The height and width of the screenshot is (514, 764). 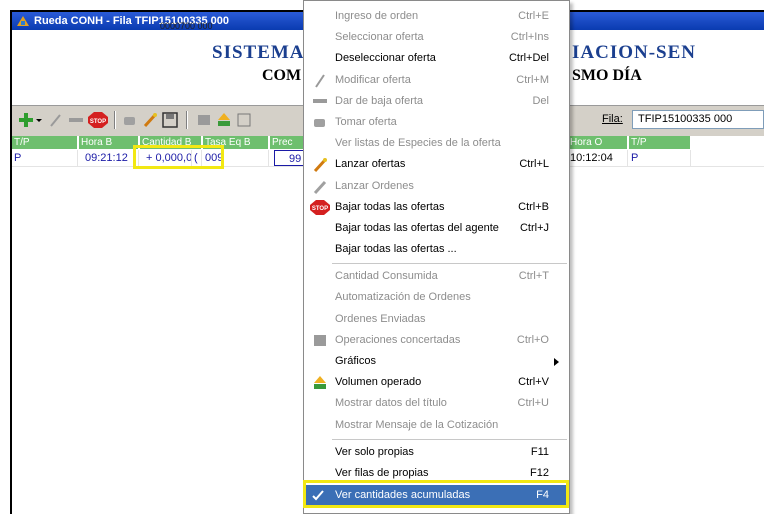 I want to click on save-icon, so click(x=170, y=120).